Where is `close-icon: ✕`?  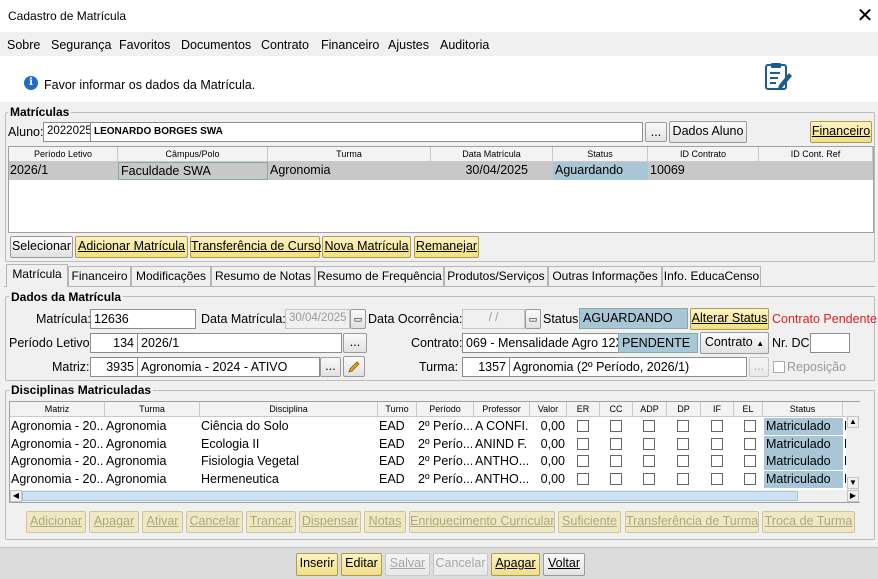 close-icon: ✕ is located at coordinates (865, 16).